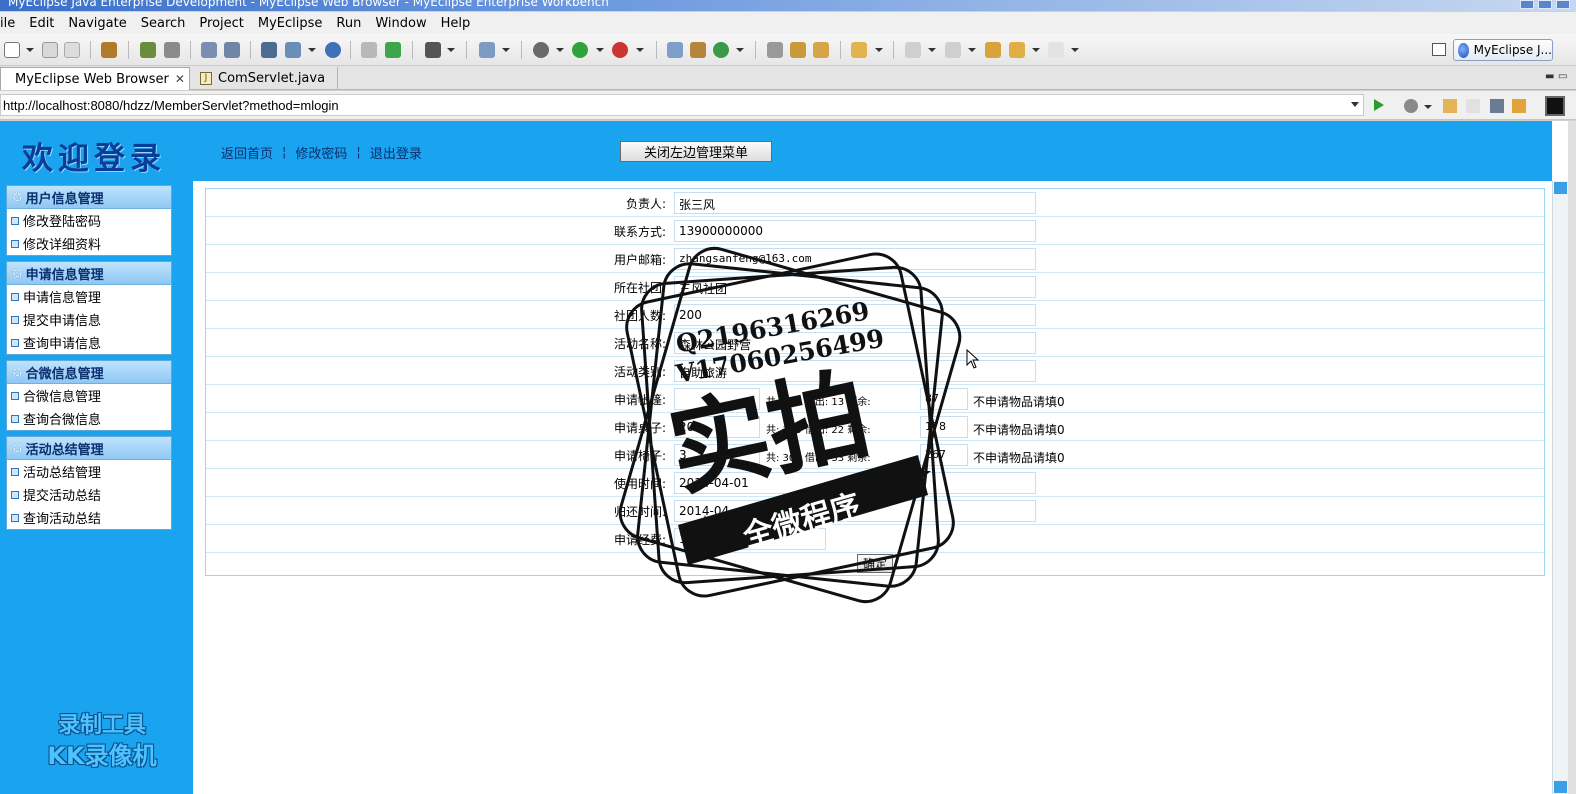 This screenshot has height=794, width=1576. What do you see at coordinates (1017, 50) in the screenshot?
I see `back-icon` at bounding box center [1017, 50].